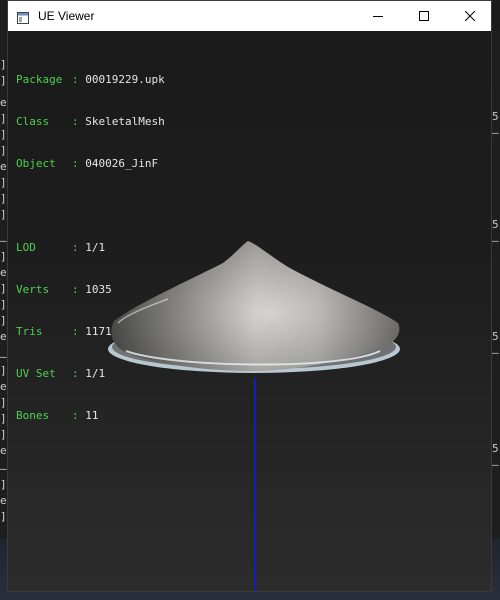 The width and height of the screenshot is (500, 600). What do you see at coordinates (33, 415) in the screenshot?
I see `info-label-bones: Bones` at bounding box center [33, 415].